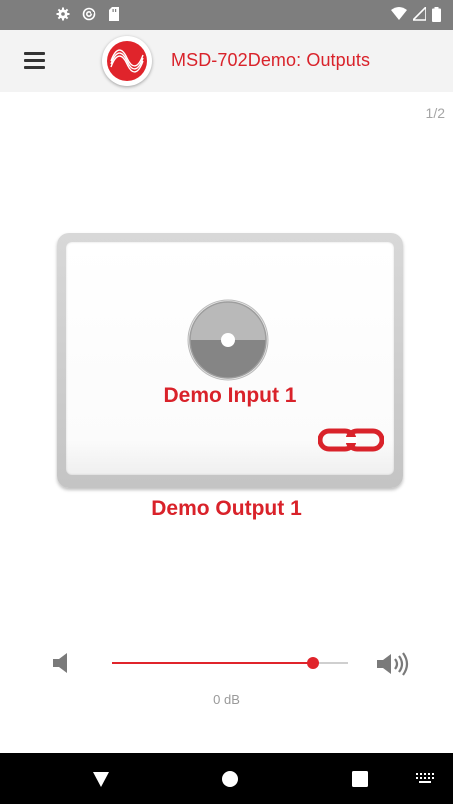 This screenshot has height=804, width=453. I want to click on input-name: Demo Input 1, so click(230, 395).